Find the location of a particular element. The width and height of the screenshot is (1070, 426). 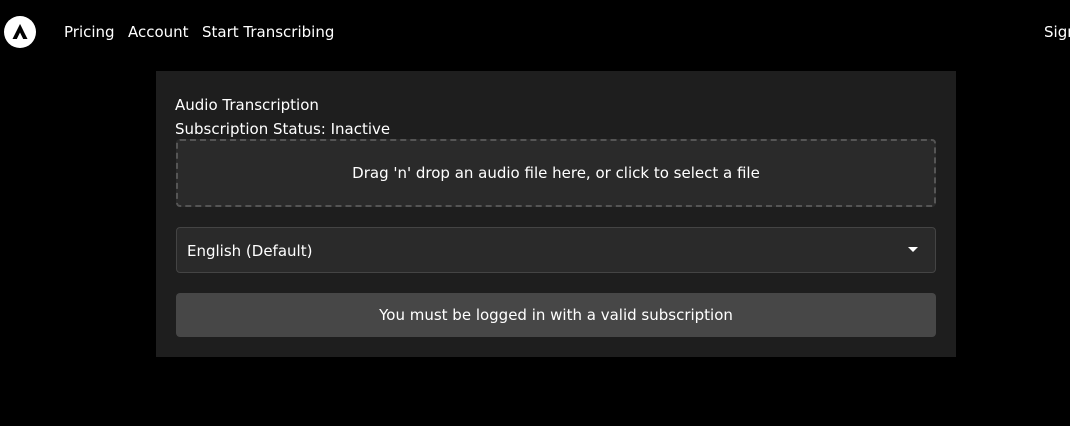

nav-link-account: Account is located at coordinates (158, 32).